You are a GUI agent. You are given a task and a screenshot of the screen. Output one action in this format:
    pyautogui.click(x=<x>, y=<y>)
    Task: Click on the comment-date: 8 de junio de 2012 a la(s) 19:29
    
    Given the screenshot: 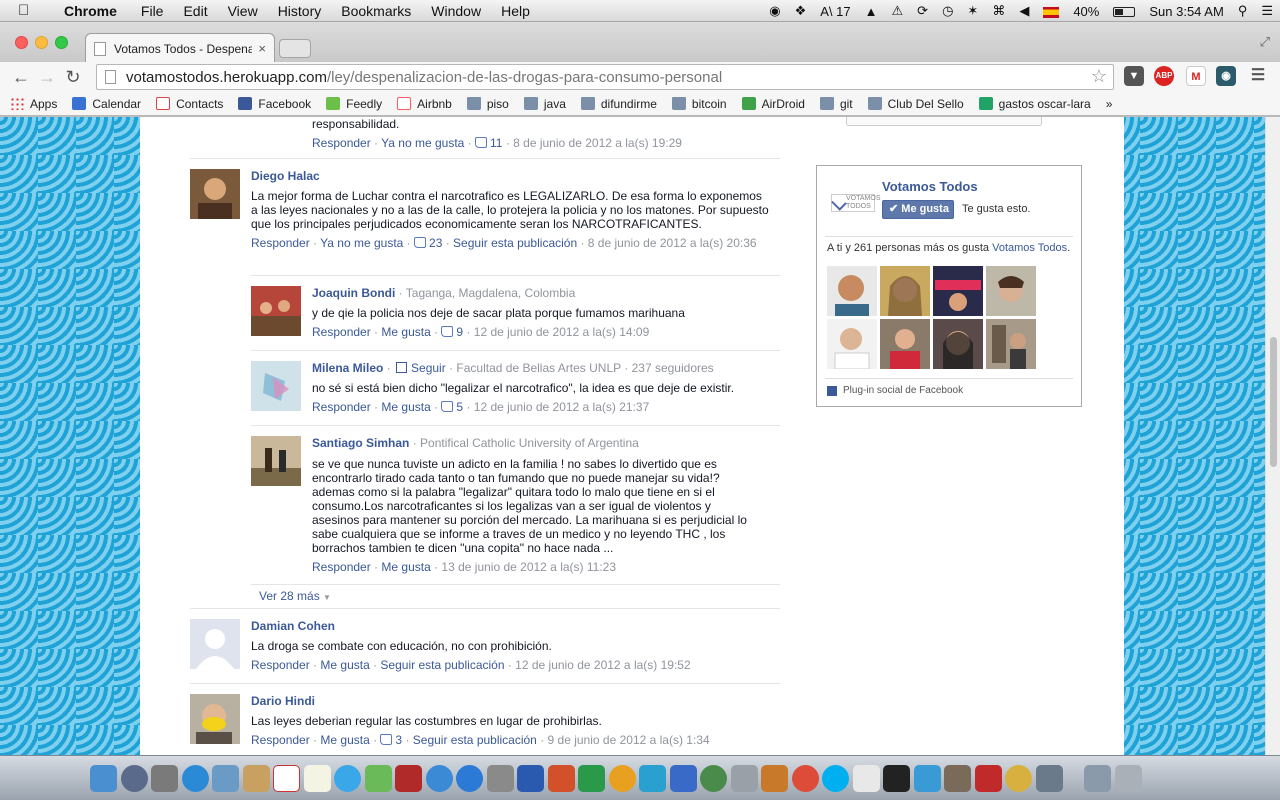 What is the action you would take?
    pyautogui.click(x=597, y=143)
    